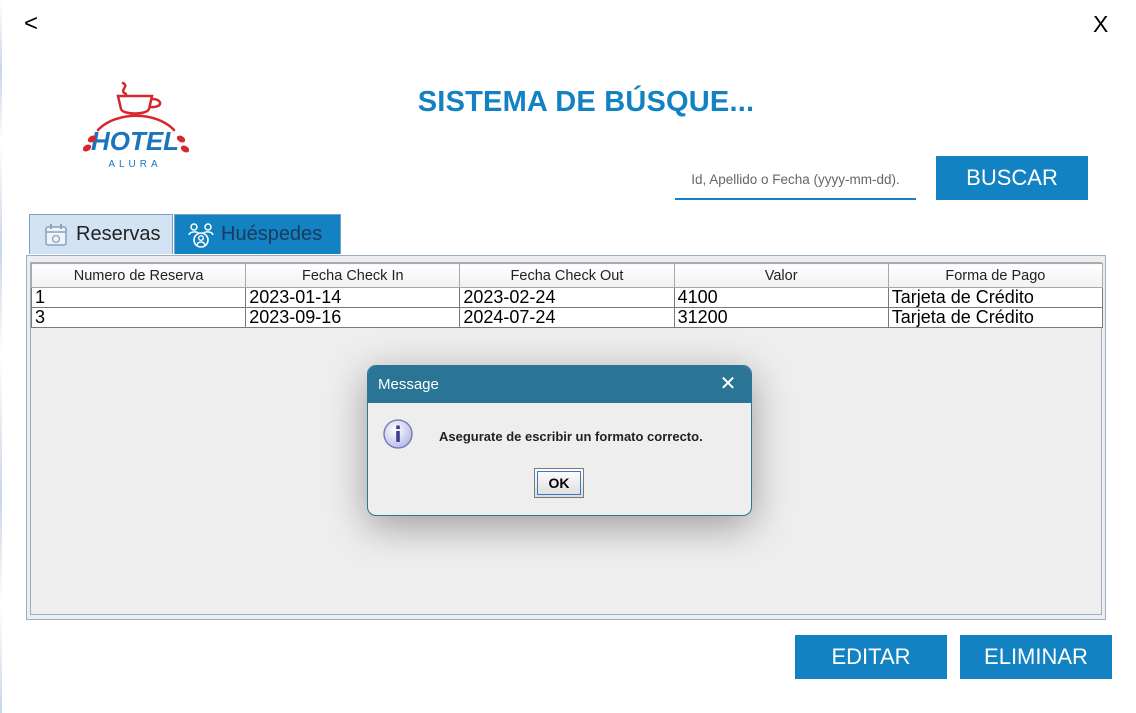 This screenshot has height=713, width=1136. I want to click on column-header: Forma de Pago, so click(995, 275).